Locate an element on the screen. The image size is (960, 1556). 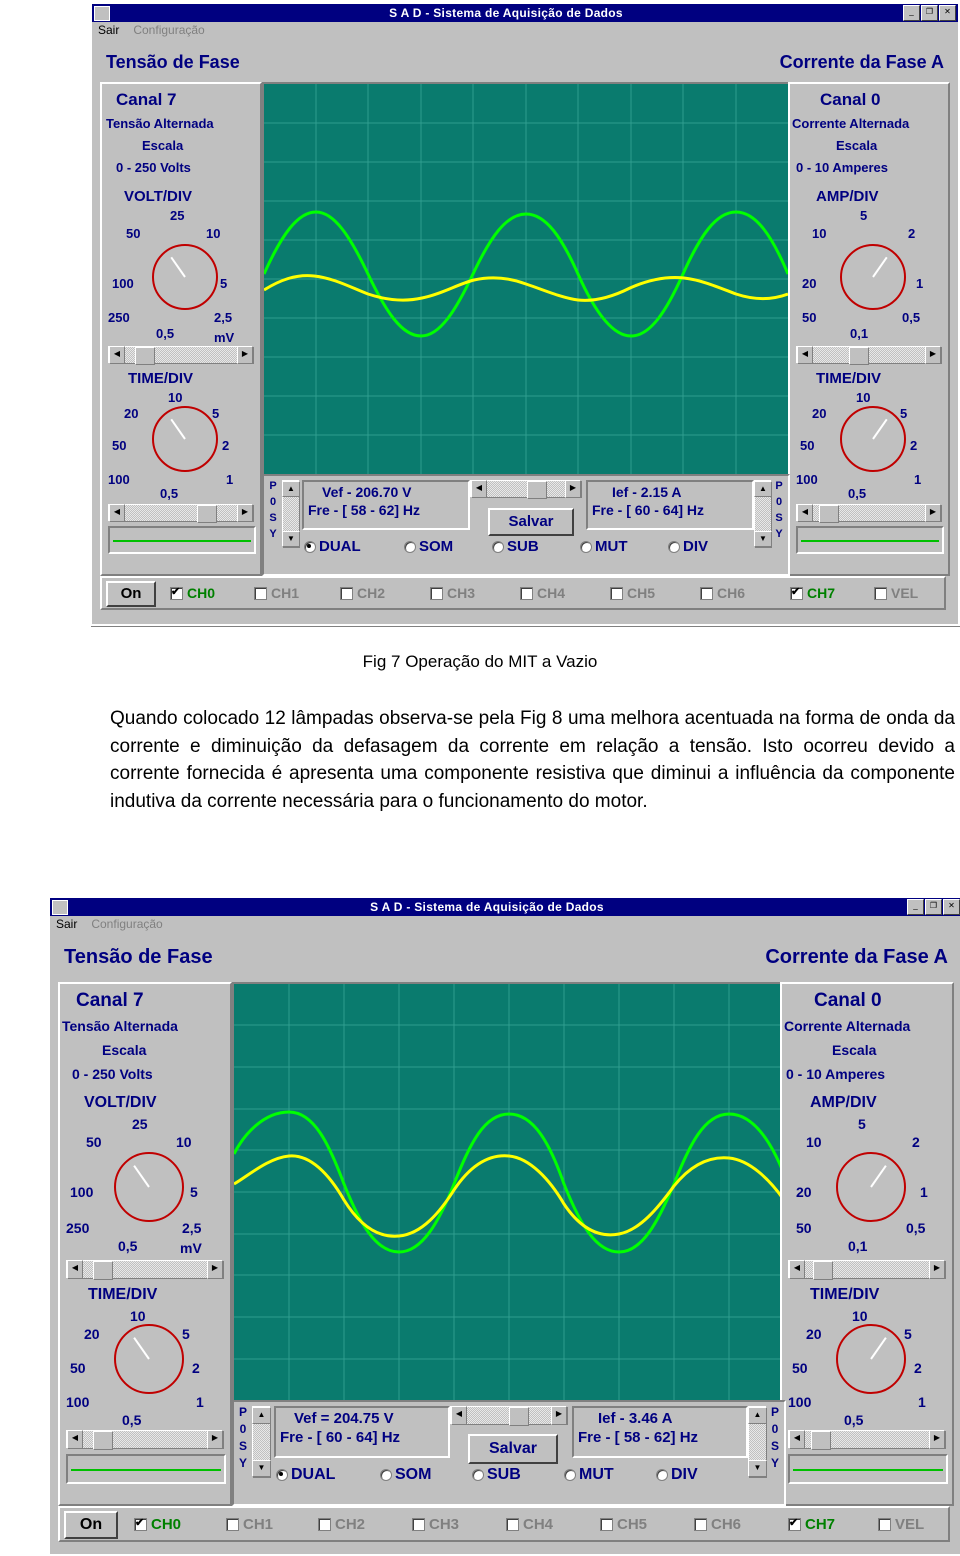
channel-checkbox-ch3-1: CH3 is located at coordinates (452, 593).